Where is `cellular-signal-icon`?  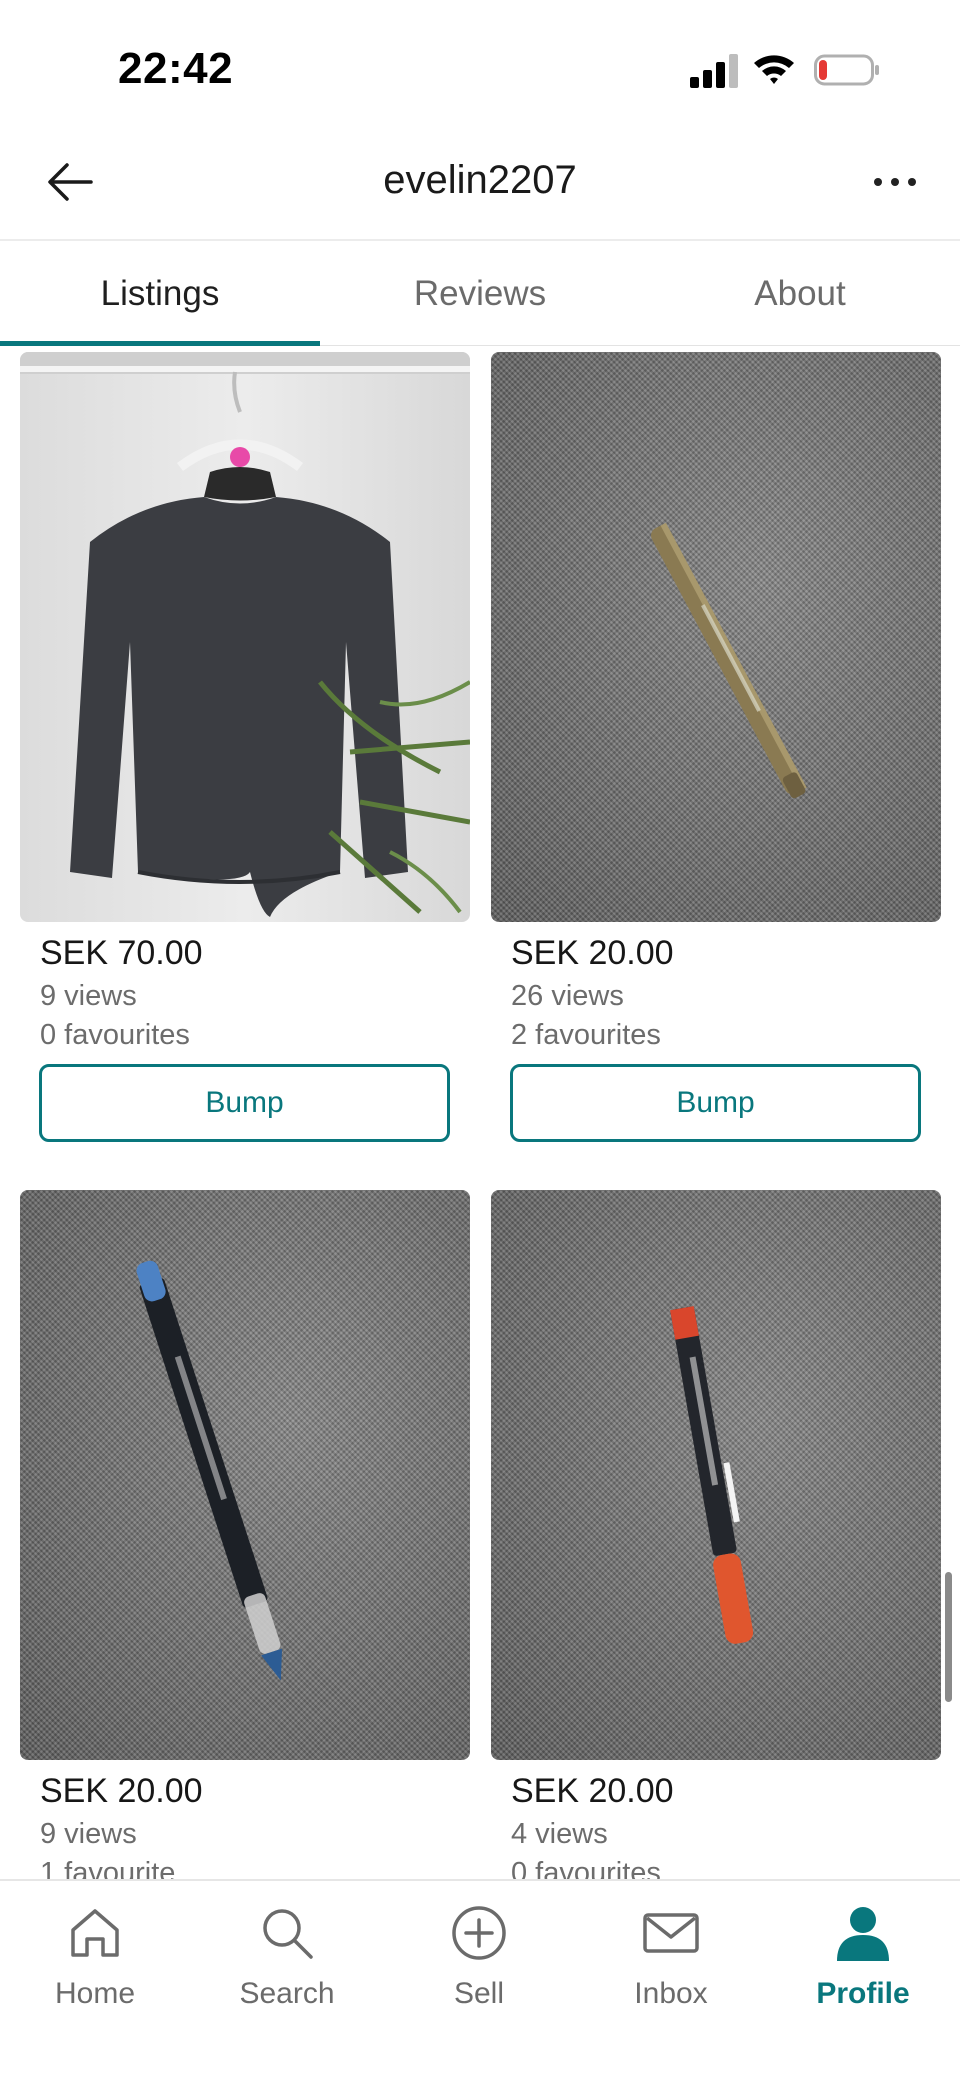
cellular-signal-icon is located at coordinates (715, 71).